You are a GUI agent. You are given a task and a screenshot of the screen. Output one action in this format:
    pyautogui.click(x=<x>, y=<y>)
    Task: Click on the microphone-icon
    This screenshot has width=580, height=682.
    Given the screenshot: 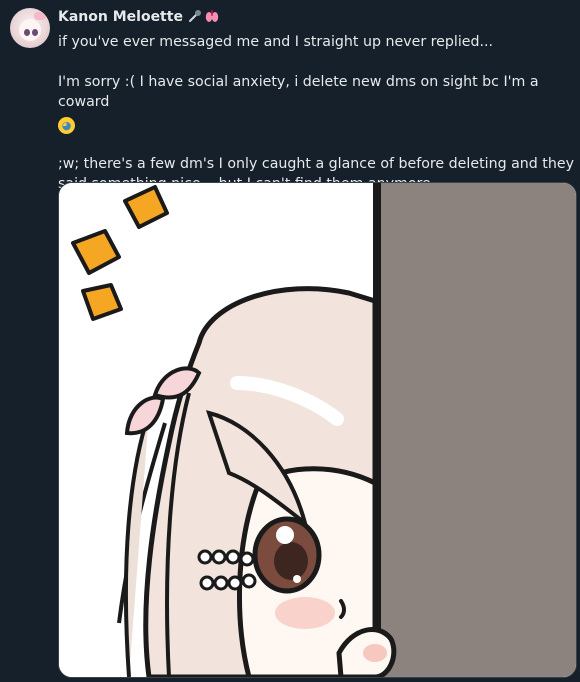 What is the action you would take?
    pyautogui.click(x=195, y=17)
    